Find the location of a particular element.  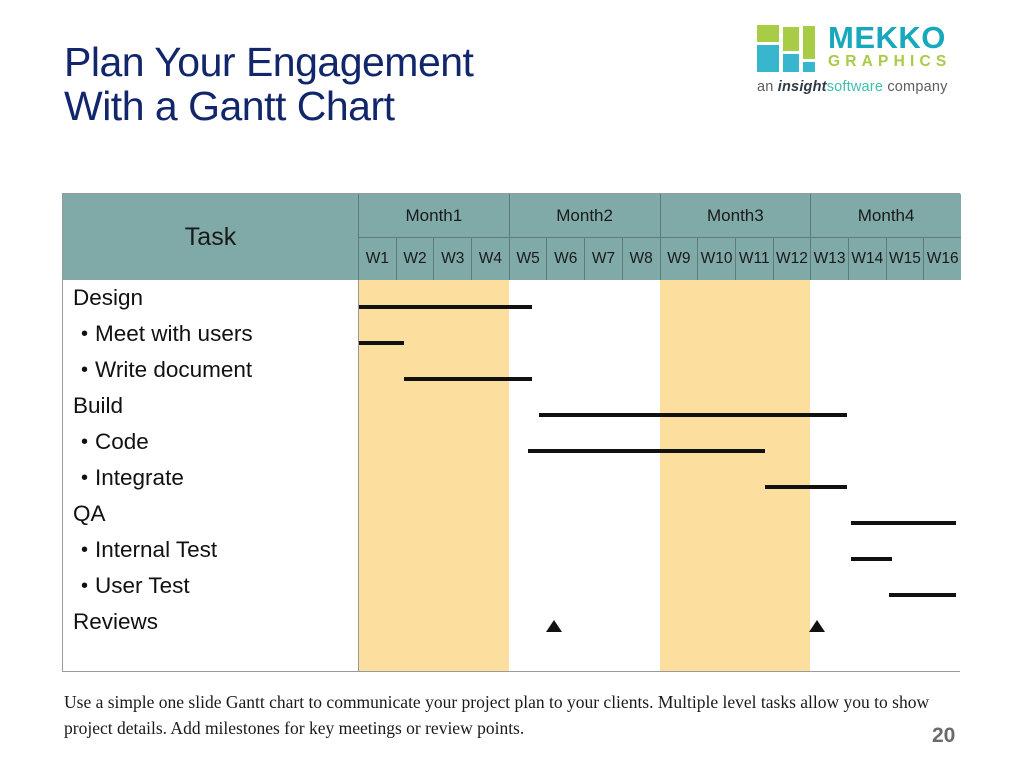

logo-wordmark: MEKKO GRAPHICS is located at coordinates (889, 47).